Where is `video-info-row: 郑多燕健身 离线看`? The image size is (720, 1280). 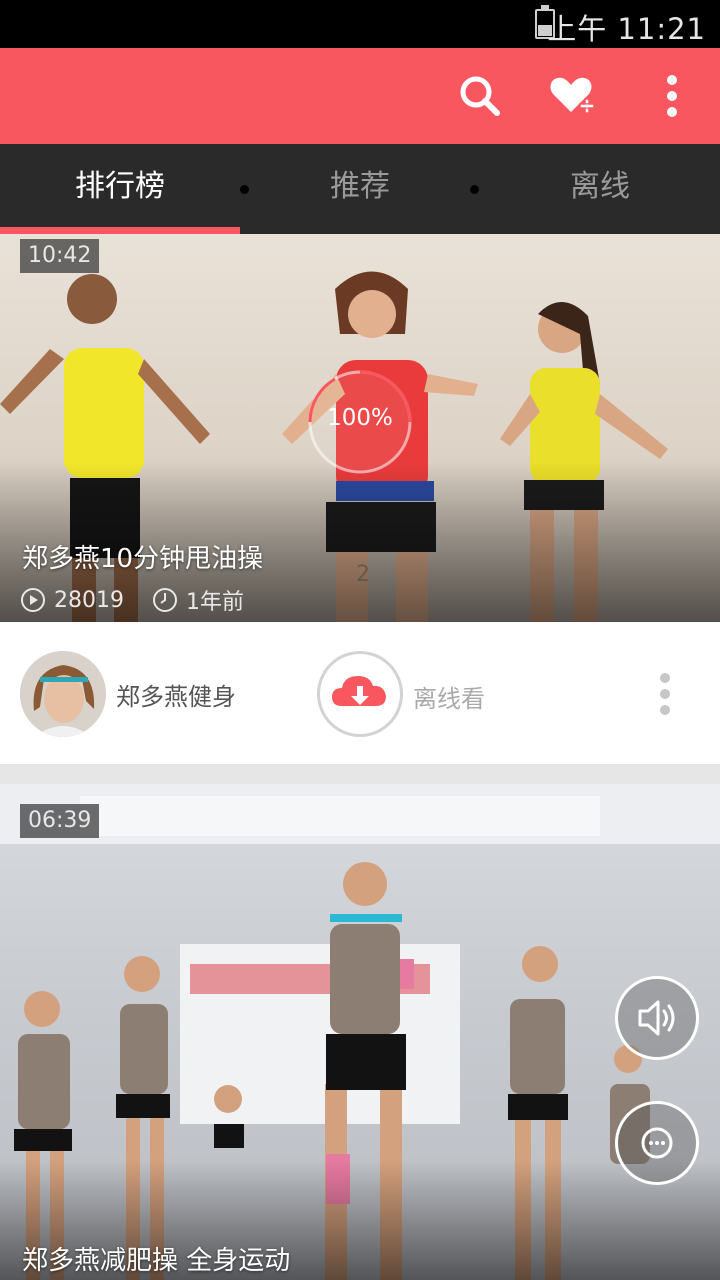
video-info-row: 郑多燕健身 离线看 is located at coordinates (360, 694).